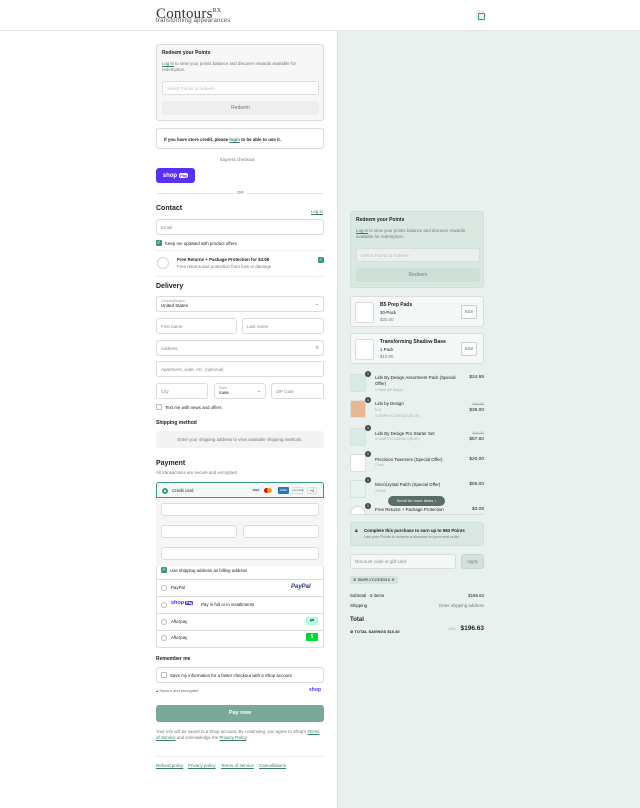 This screenshot has width=640, height=808. I want to click on contact-login-link: Log in, so click(317, 211).